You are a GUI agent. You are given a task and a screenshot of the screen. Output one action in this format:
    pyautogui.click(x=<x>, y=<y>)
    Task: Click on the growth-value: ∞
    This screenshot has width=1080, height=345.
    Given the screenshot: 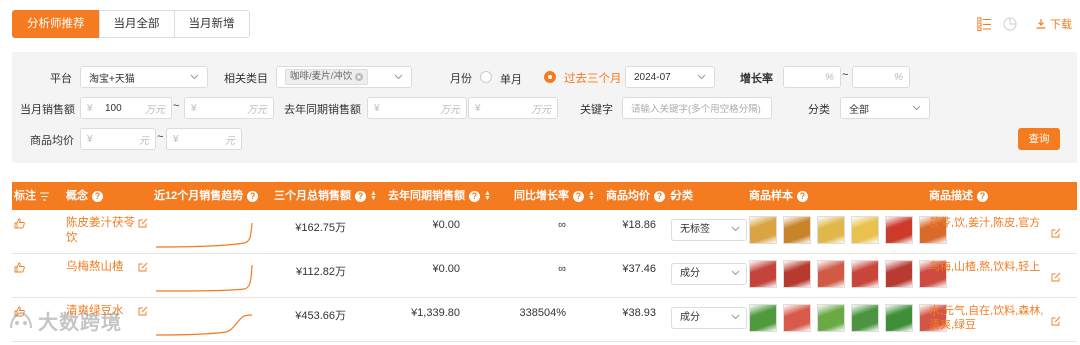 What is the action you would take?
    pyautogui.click(x=562, y=269)
    